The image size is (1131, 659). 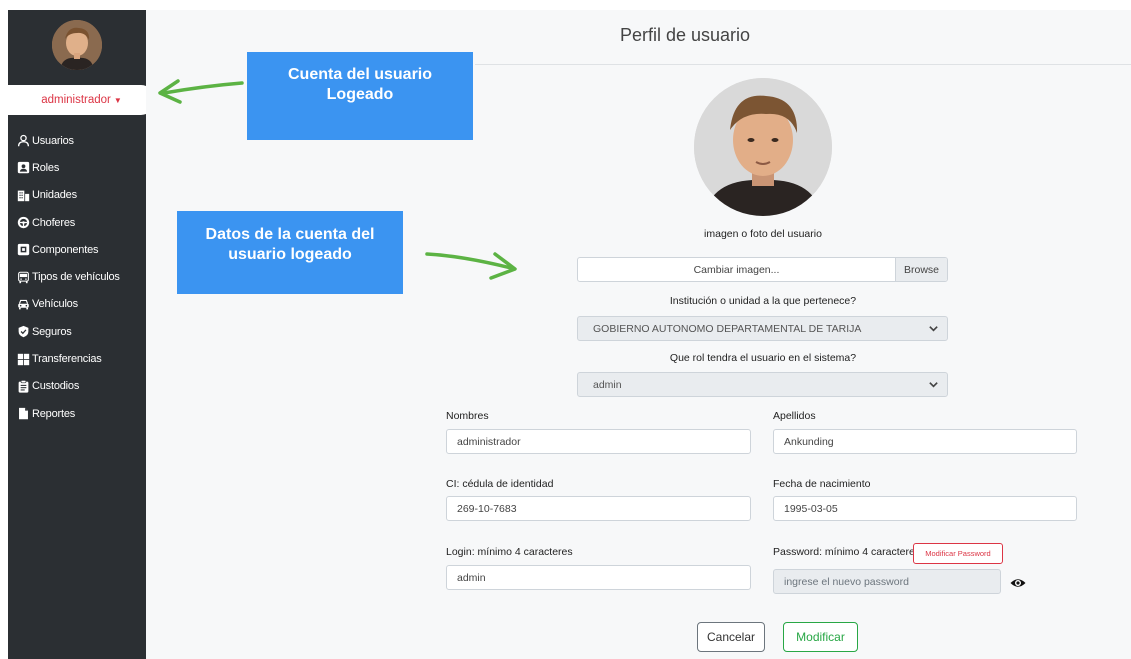 What do you see at coordinates (500, 484) in the screenshot?
I see `ci-label: CI: cédula de identidad` at bounding box center [500, 484].